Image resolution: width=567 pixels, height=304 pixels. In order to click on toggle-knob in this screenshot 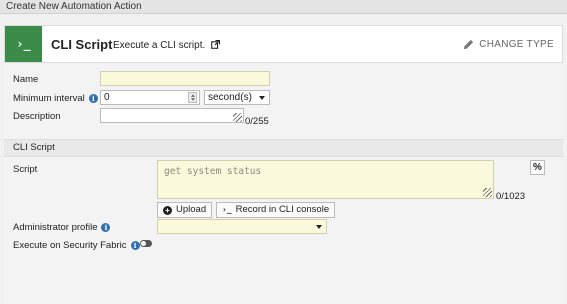, I will do `click(143, 243)`.